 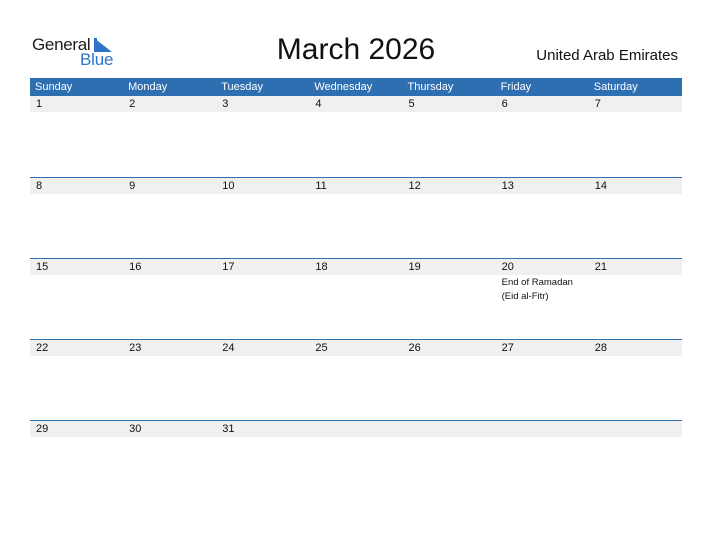 What do you see at coordinates (228, 267) in the screenshot?
I see `day-number: 17` at bounding box center [228, 267].